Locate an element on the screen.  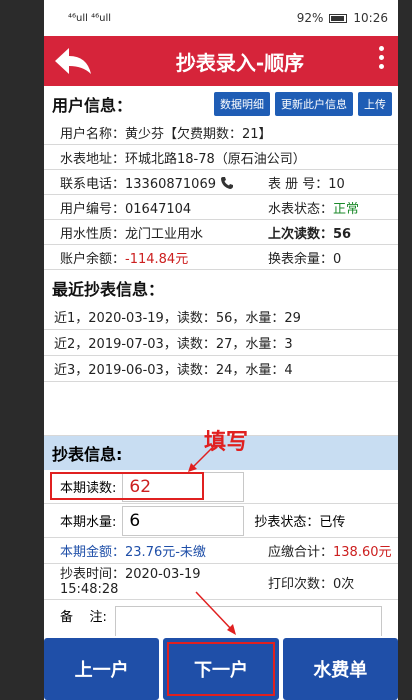
meter-info-header: 抄表信息: 填写 is located at coordinates (221, 450).